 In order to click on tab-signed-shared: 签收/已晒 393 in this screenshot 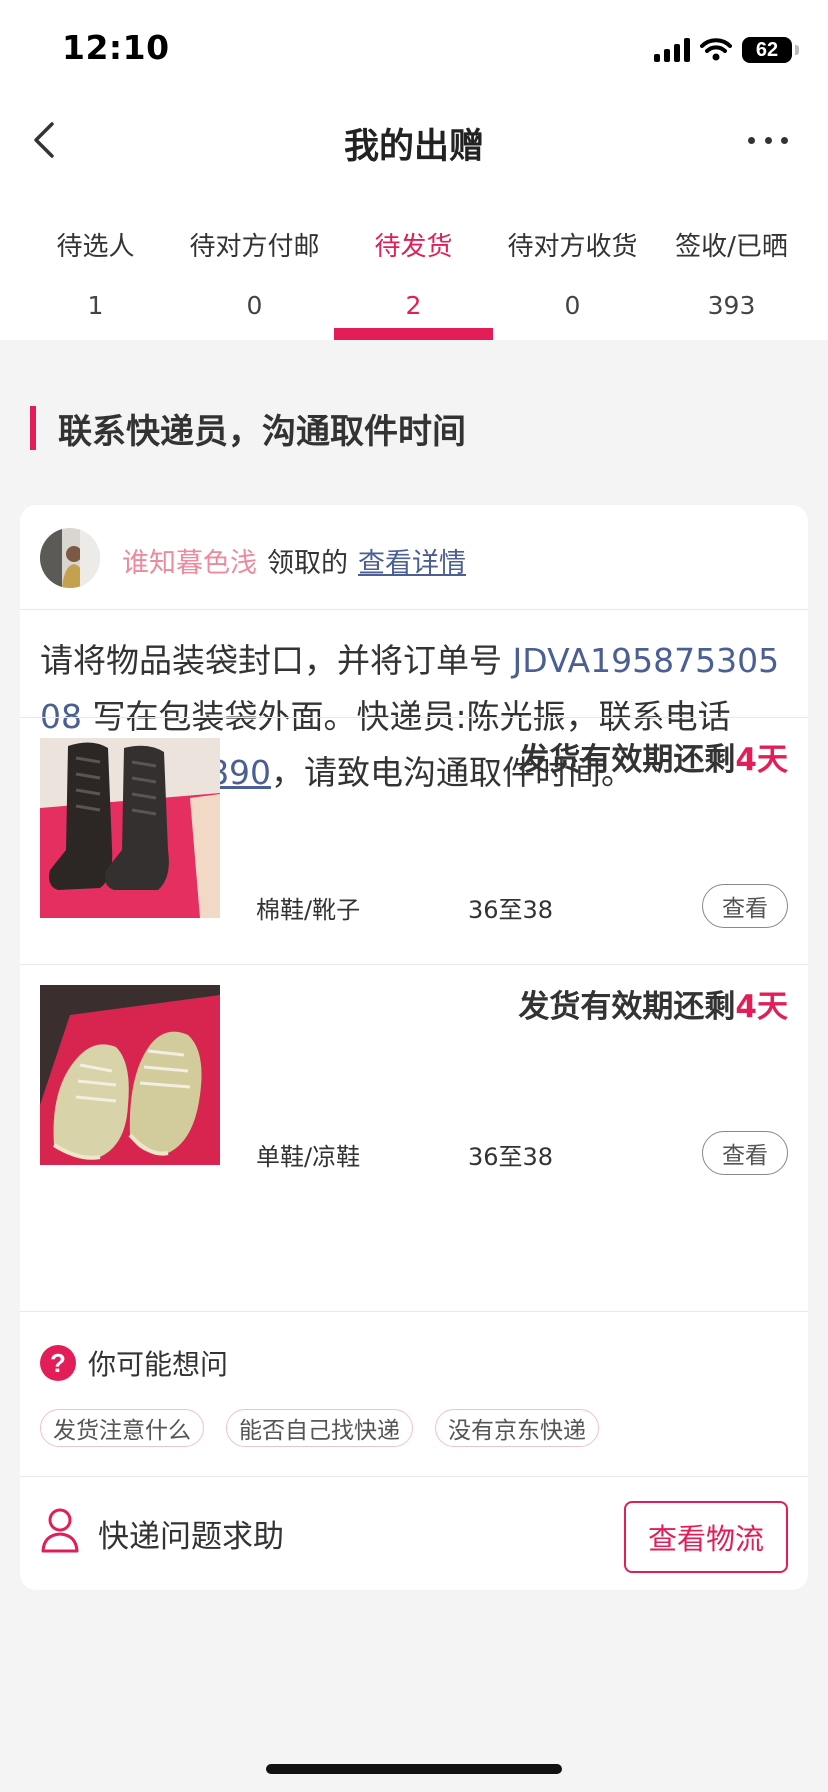, I will do `click(731, 275)`.